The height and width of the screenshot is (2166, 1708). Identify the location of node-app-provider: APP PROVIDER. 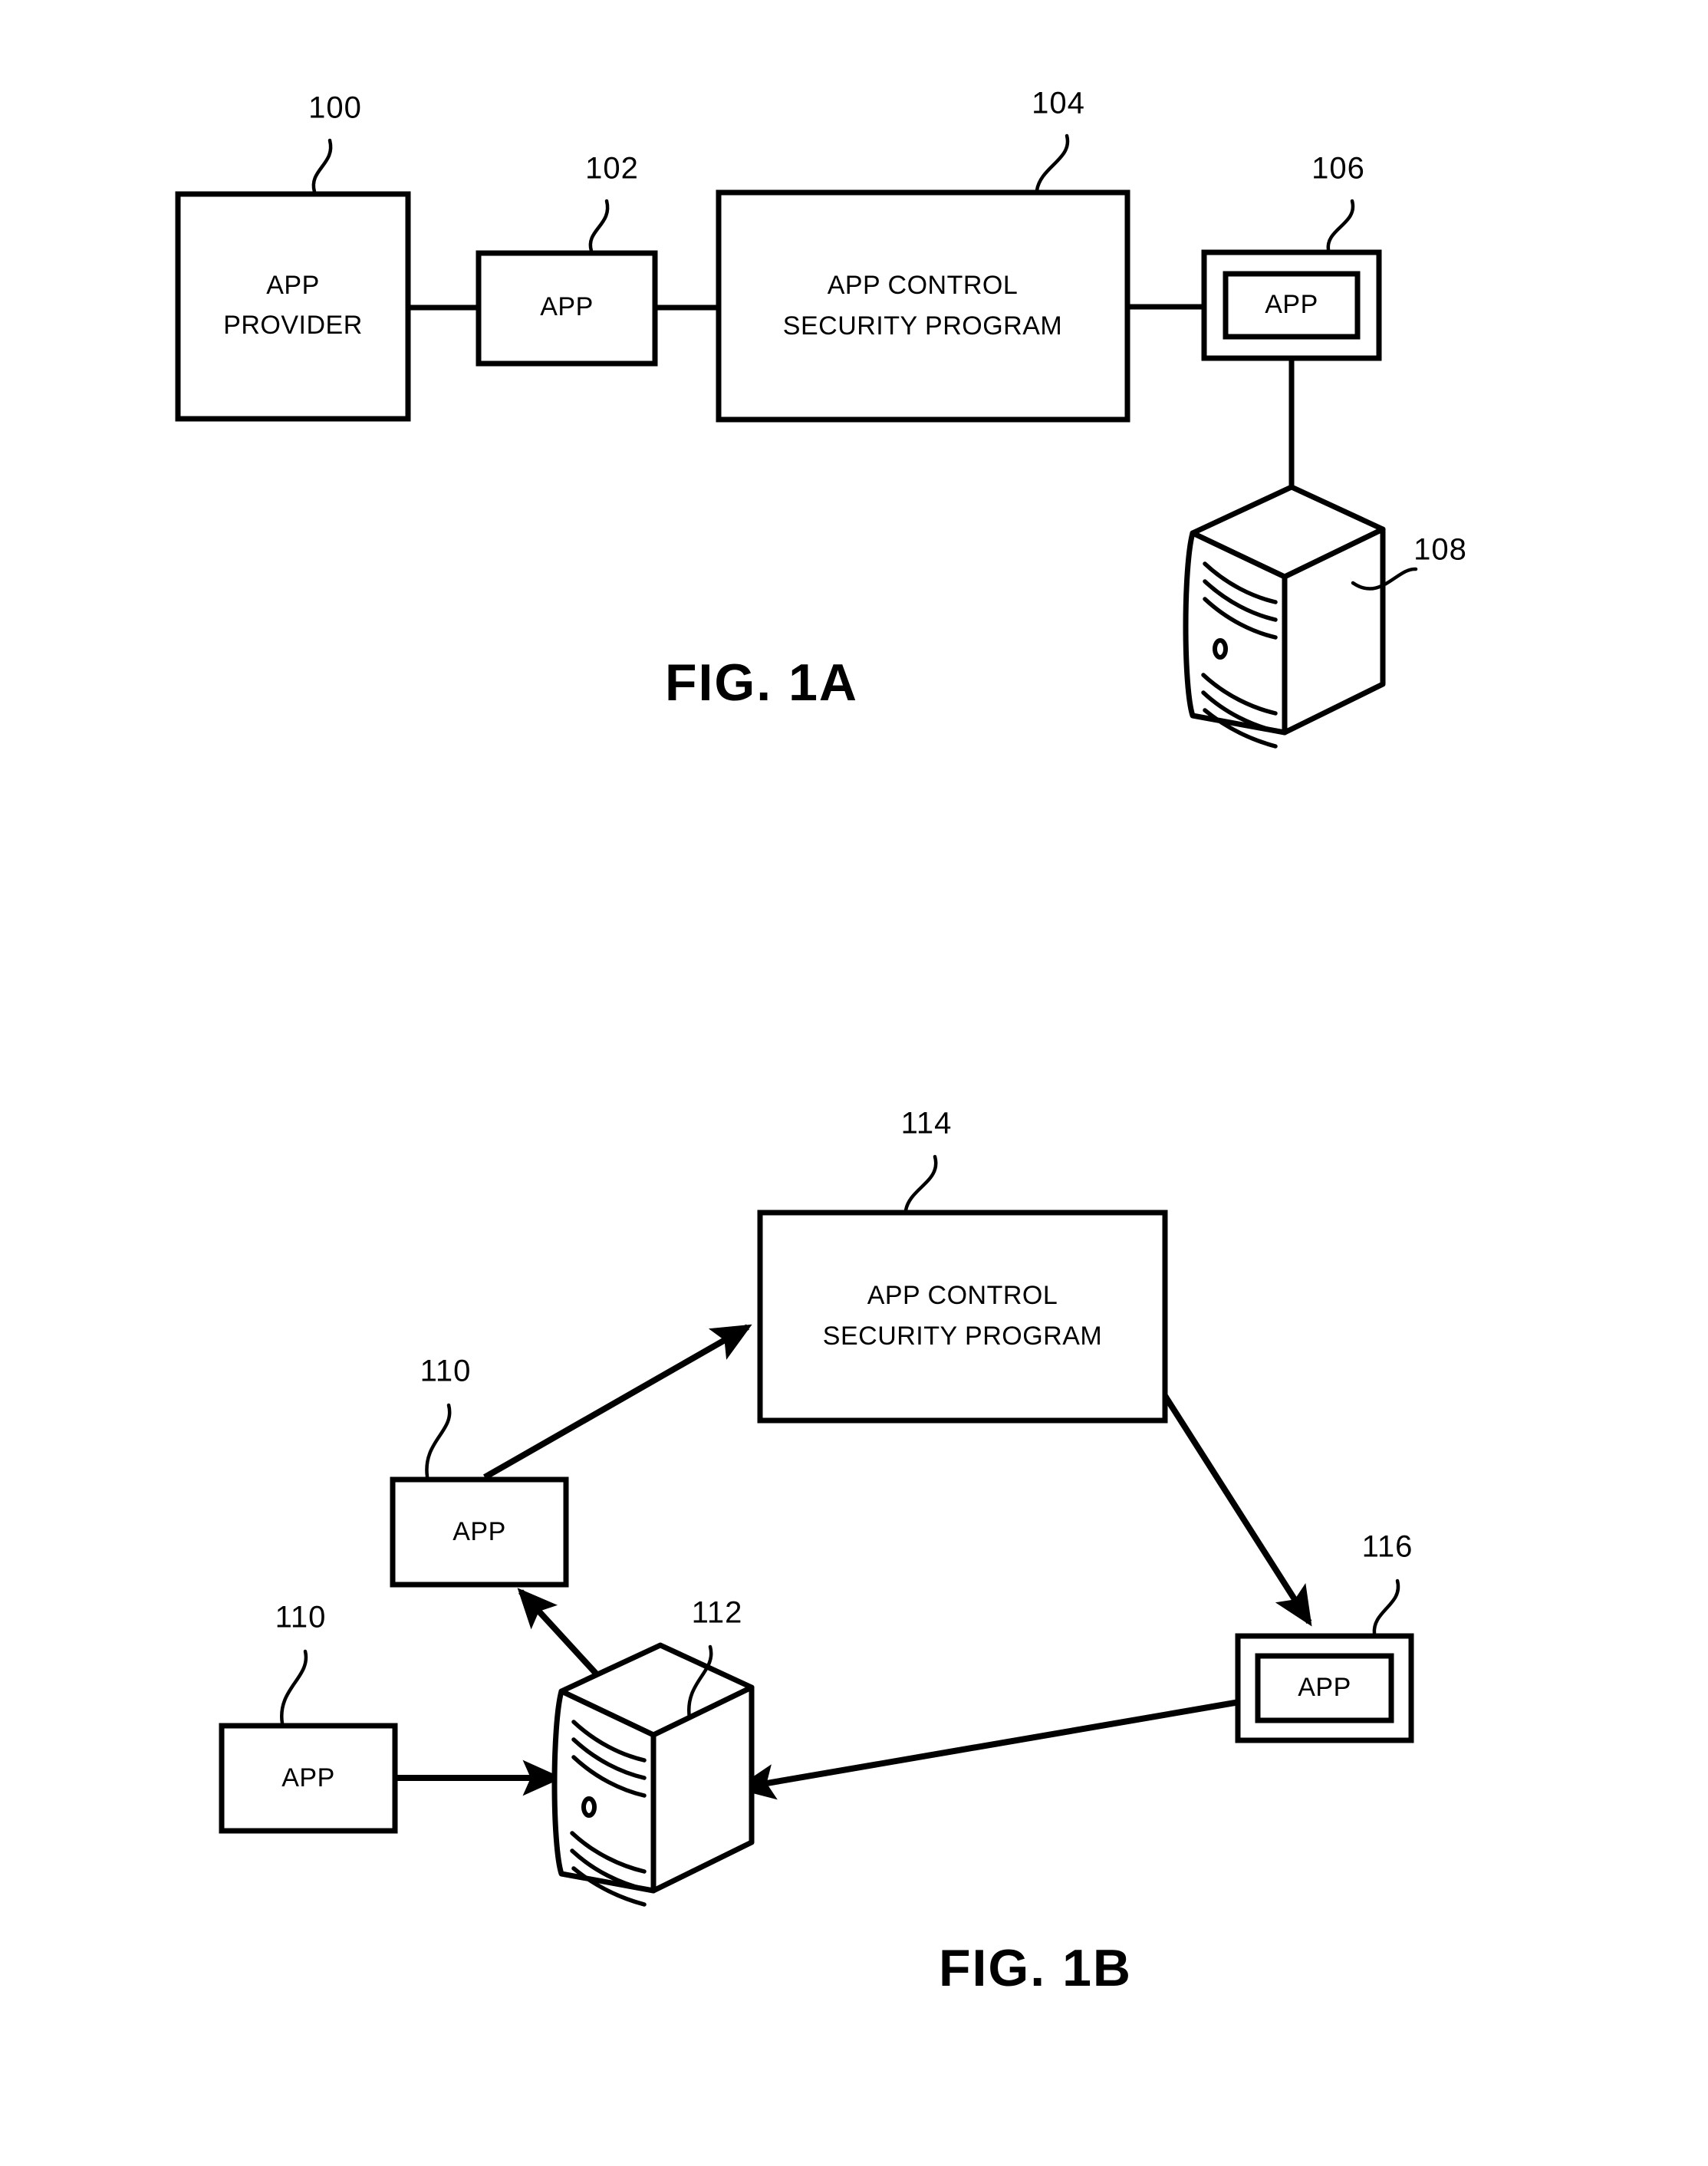
(293, 306).